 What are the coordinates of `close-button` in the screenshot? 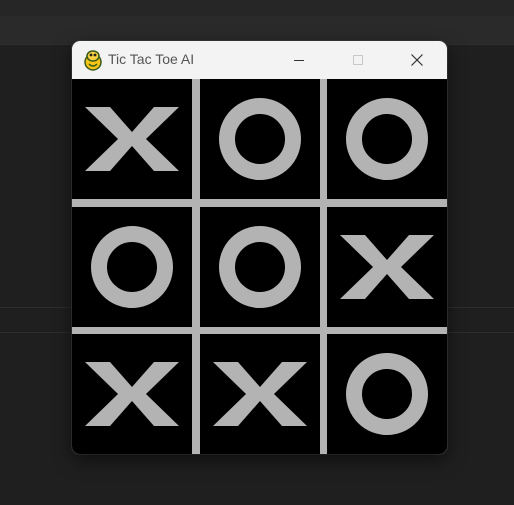 It's located at (417, 60).